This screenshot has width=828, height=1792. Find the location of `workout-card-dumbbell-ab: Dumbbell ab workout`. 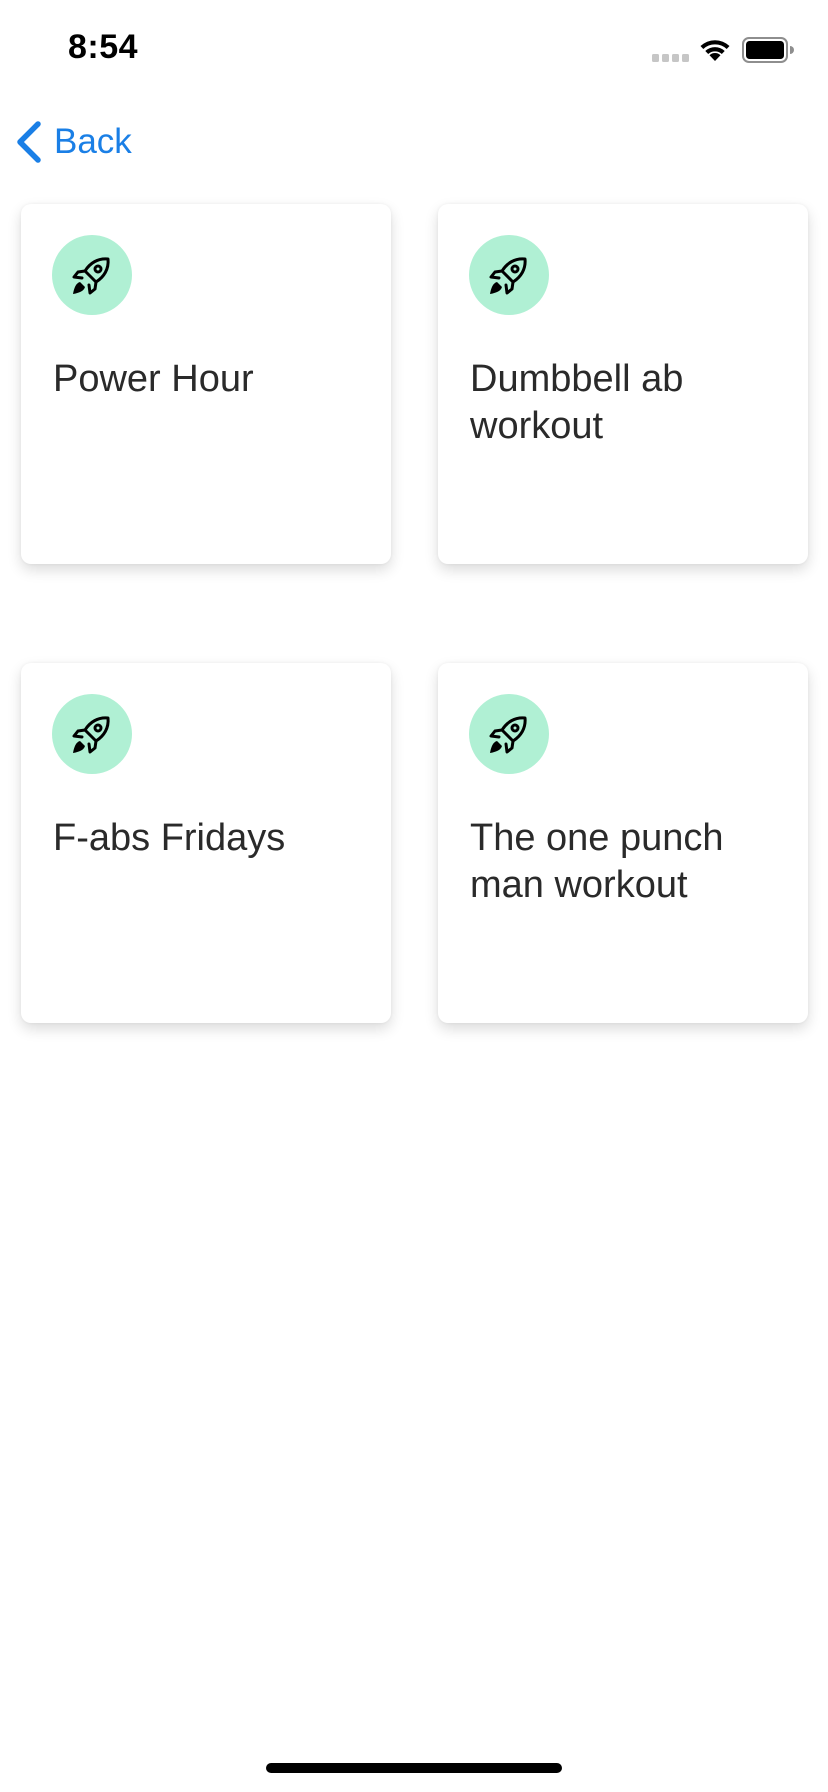

workout-card-dumbbell-ab: Dumbbell ab workout is located at coordinates (623, 384).